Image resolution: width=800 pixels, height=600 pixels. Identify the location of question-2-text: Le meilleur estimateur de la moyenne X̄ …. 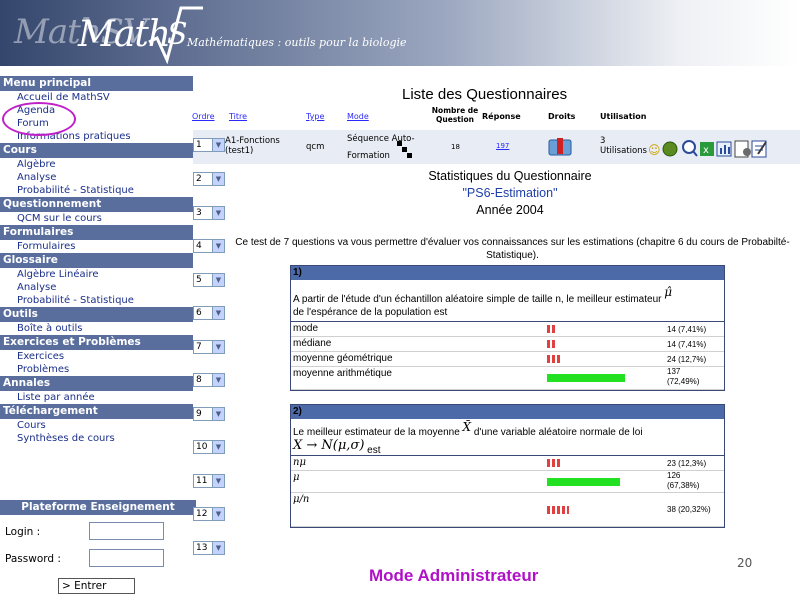
(507, 437).